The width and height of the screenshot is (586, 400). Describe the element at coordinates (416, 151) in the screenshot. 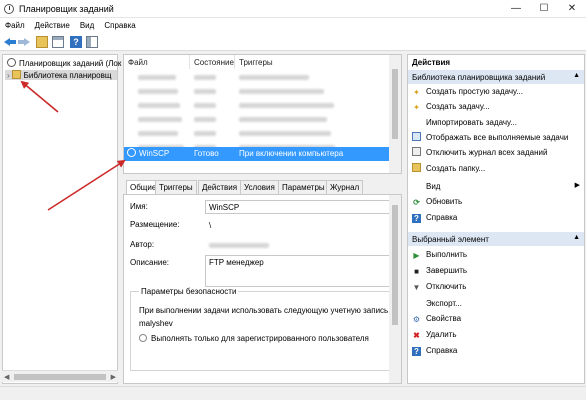

I see `disable-history-icon` at that location.